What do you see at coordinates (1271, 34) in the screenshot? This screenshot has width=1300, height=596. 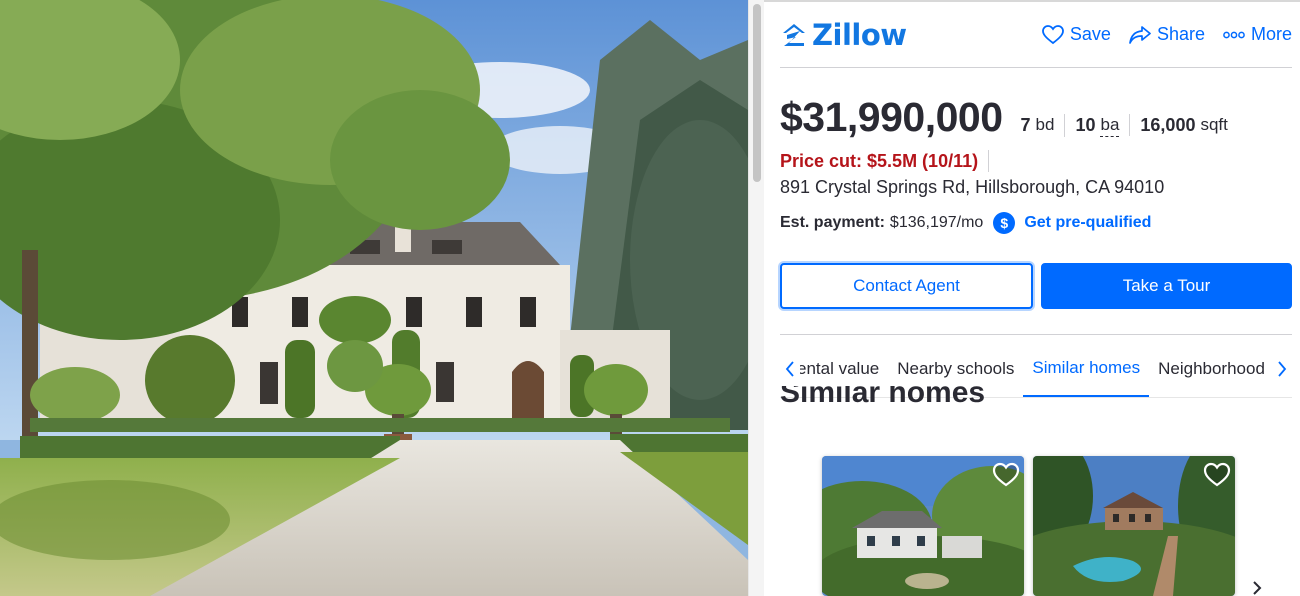 I see `more-label: More` at bounding box center [1271, 34].